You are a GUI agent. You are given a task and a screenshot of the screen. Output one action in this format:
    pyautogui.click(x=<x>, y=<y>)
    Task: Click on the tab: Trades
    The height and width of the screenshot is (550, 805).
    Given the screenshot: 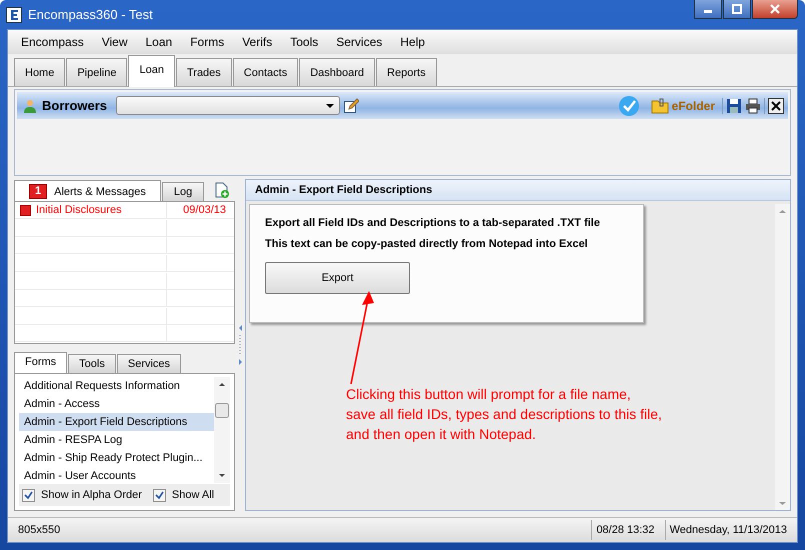 What is the action you would take?
    pyautogui.click(x=204, y=72)
    